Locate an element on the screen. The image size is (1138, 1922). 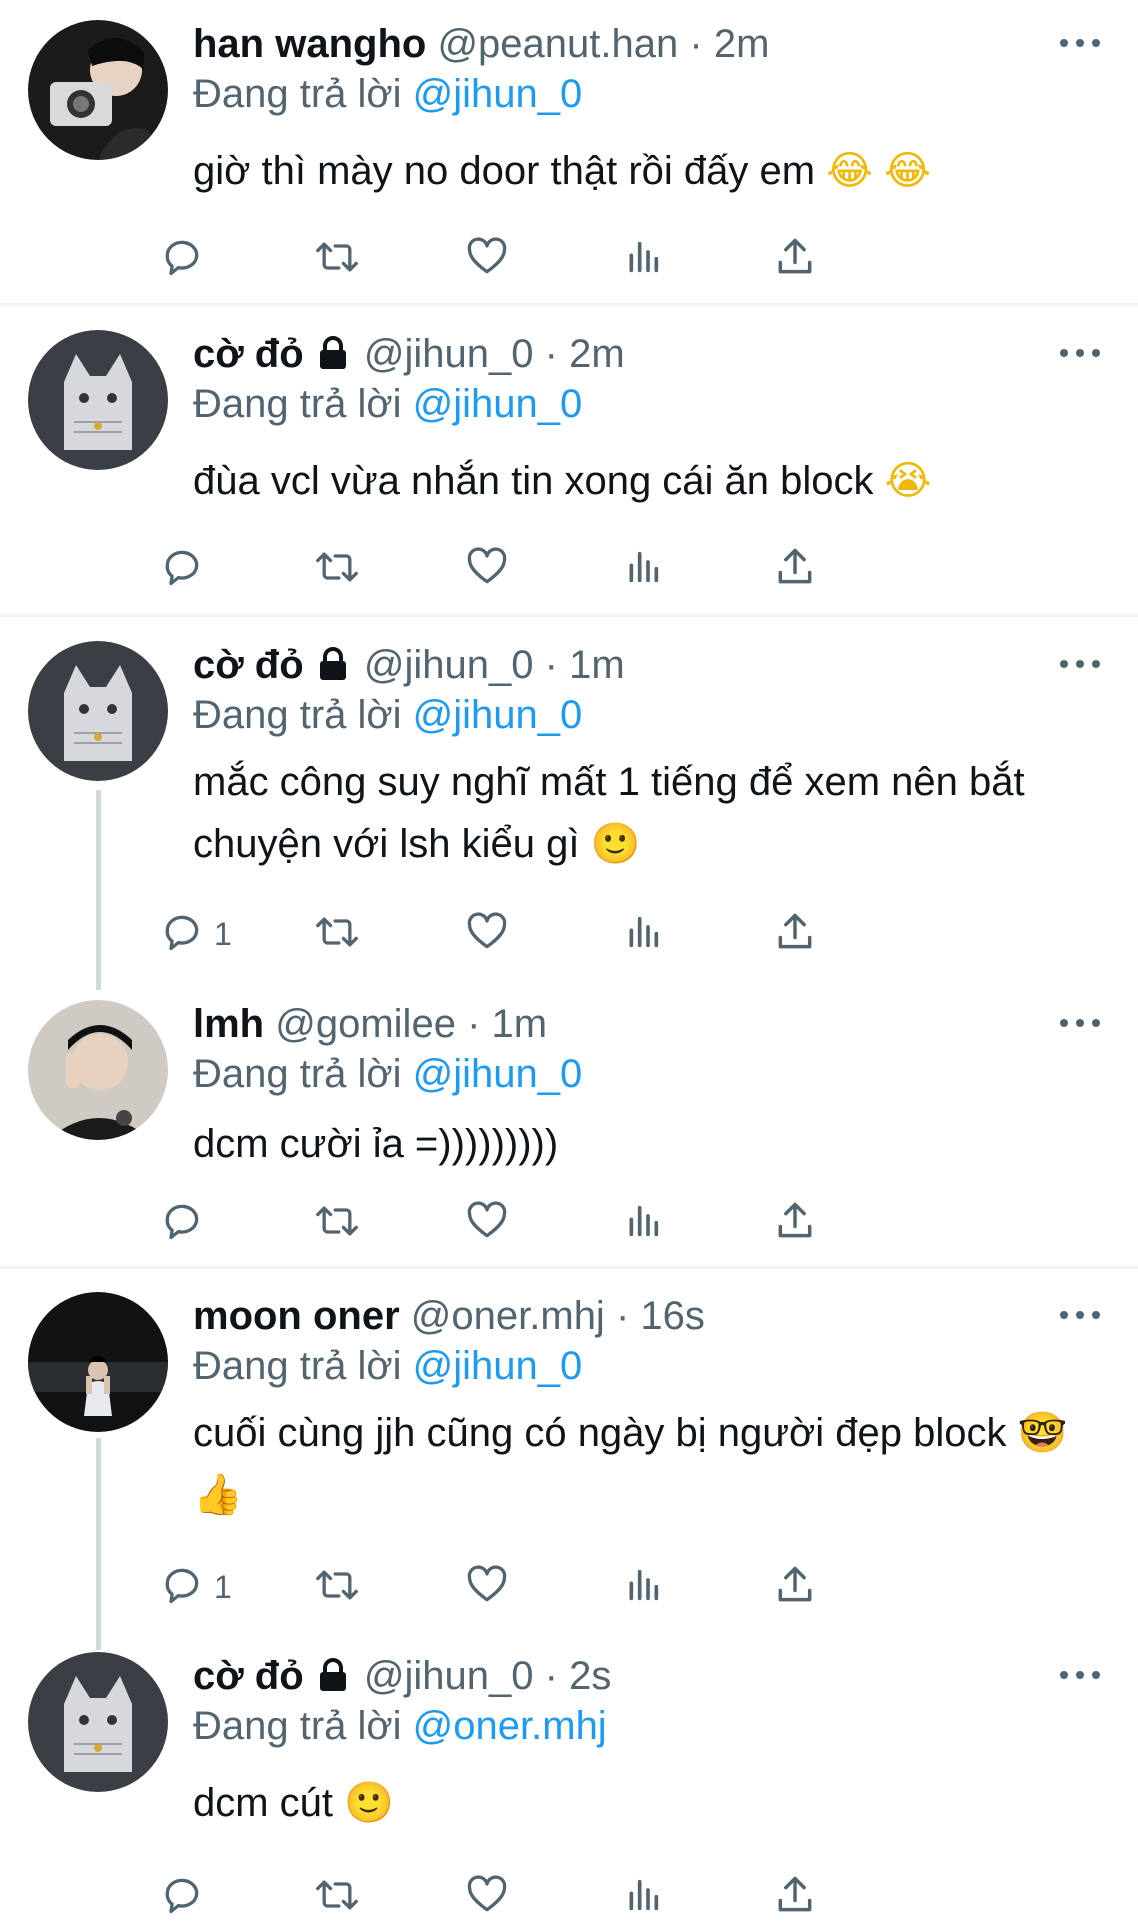
display-name: lmh is located at coordinates (228, 1024).